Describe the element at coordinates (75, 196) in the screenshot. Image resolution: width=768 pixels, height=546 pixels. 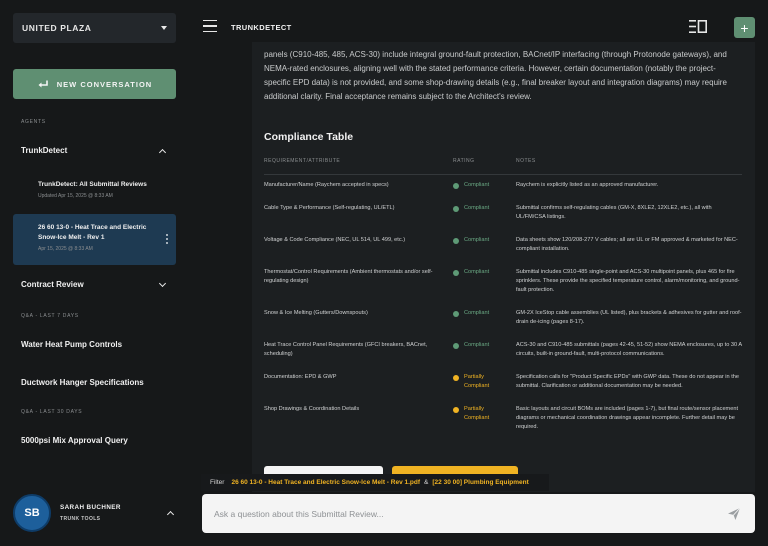
I see `conversation-date: Updated Apr 15, 2025 @ 8:33 AM` at that location.